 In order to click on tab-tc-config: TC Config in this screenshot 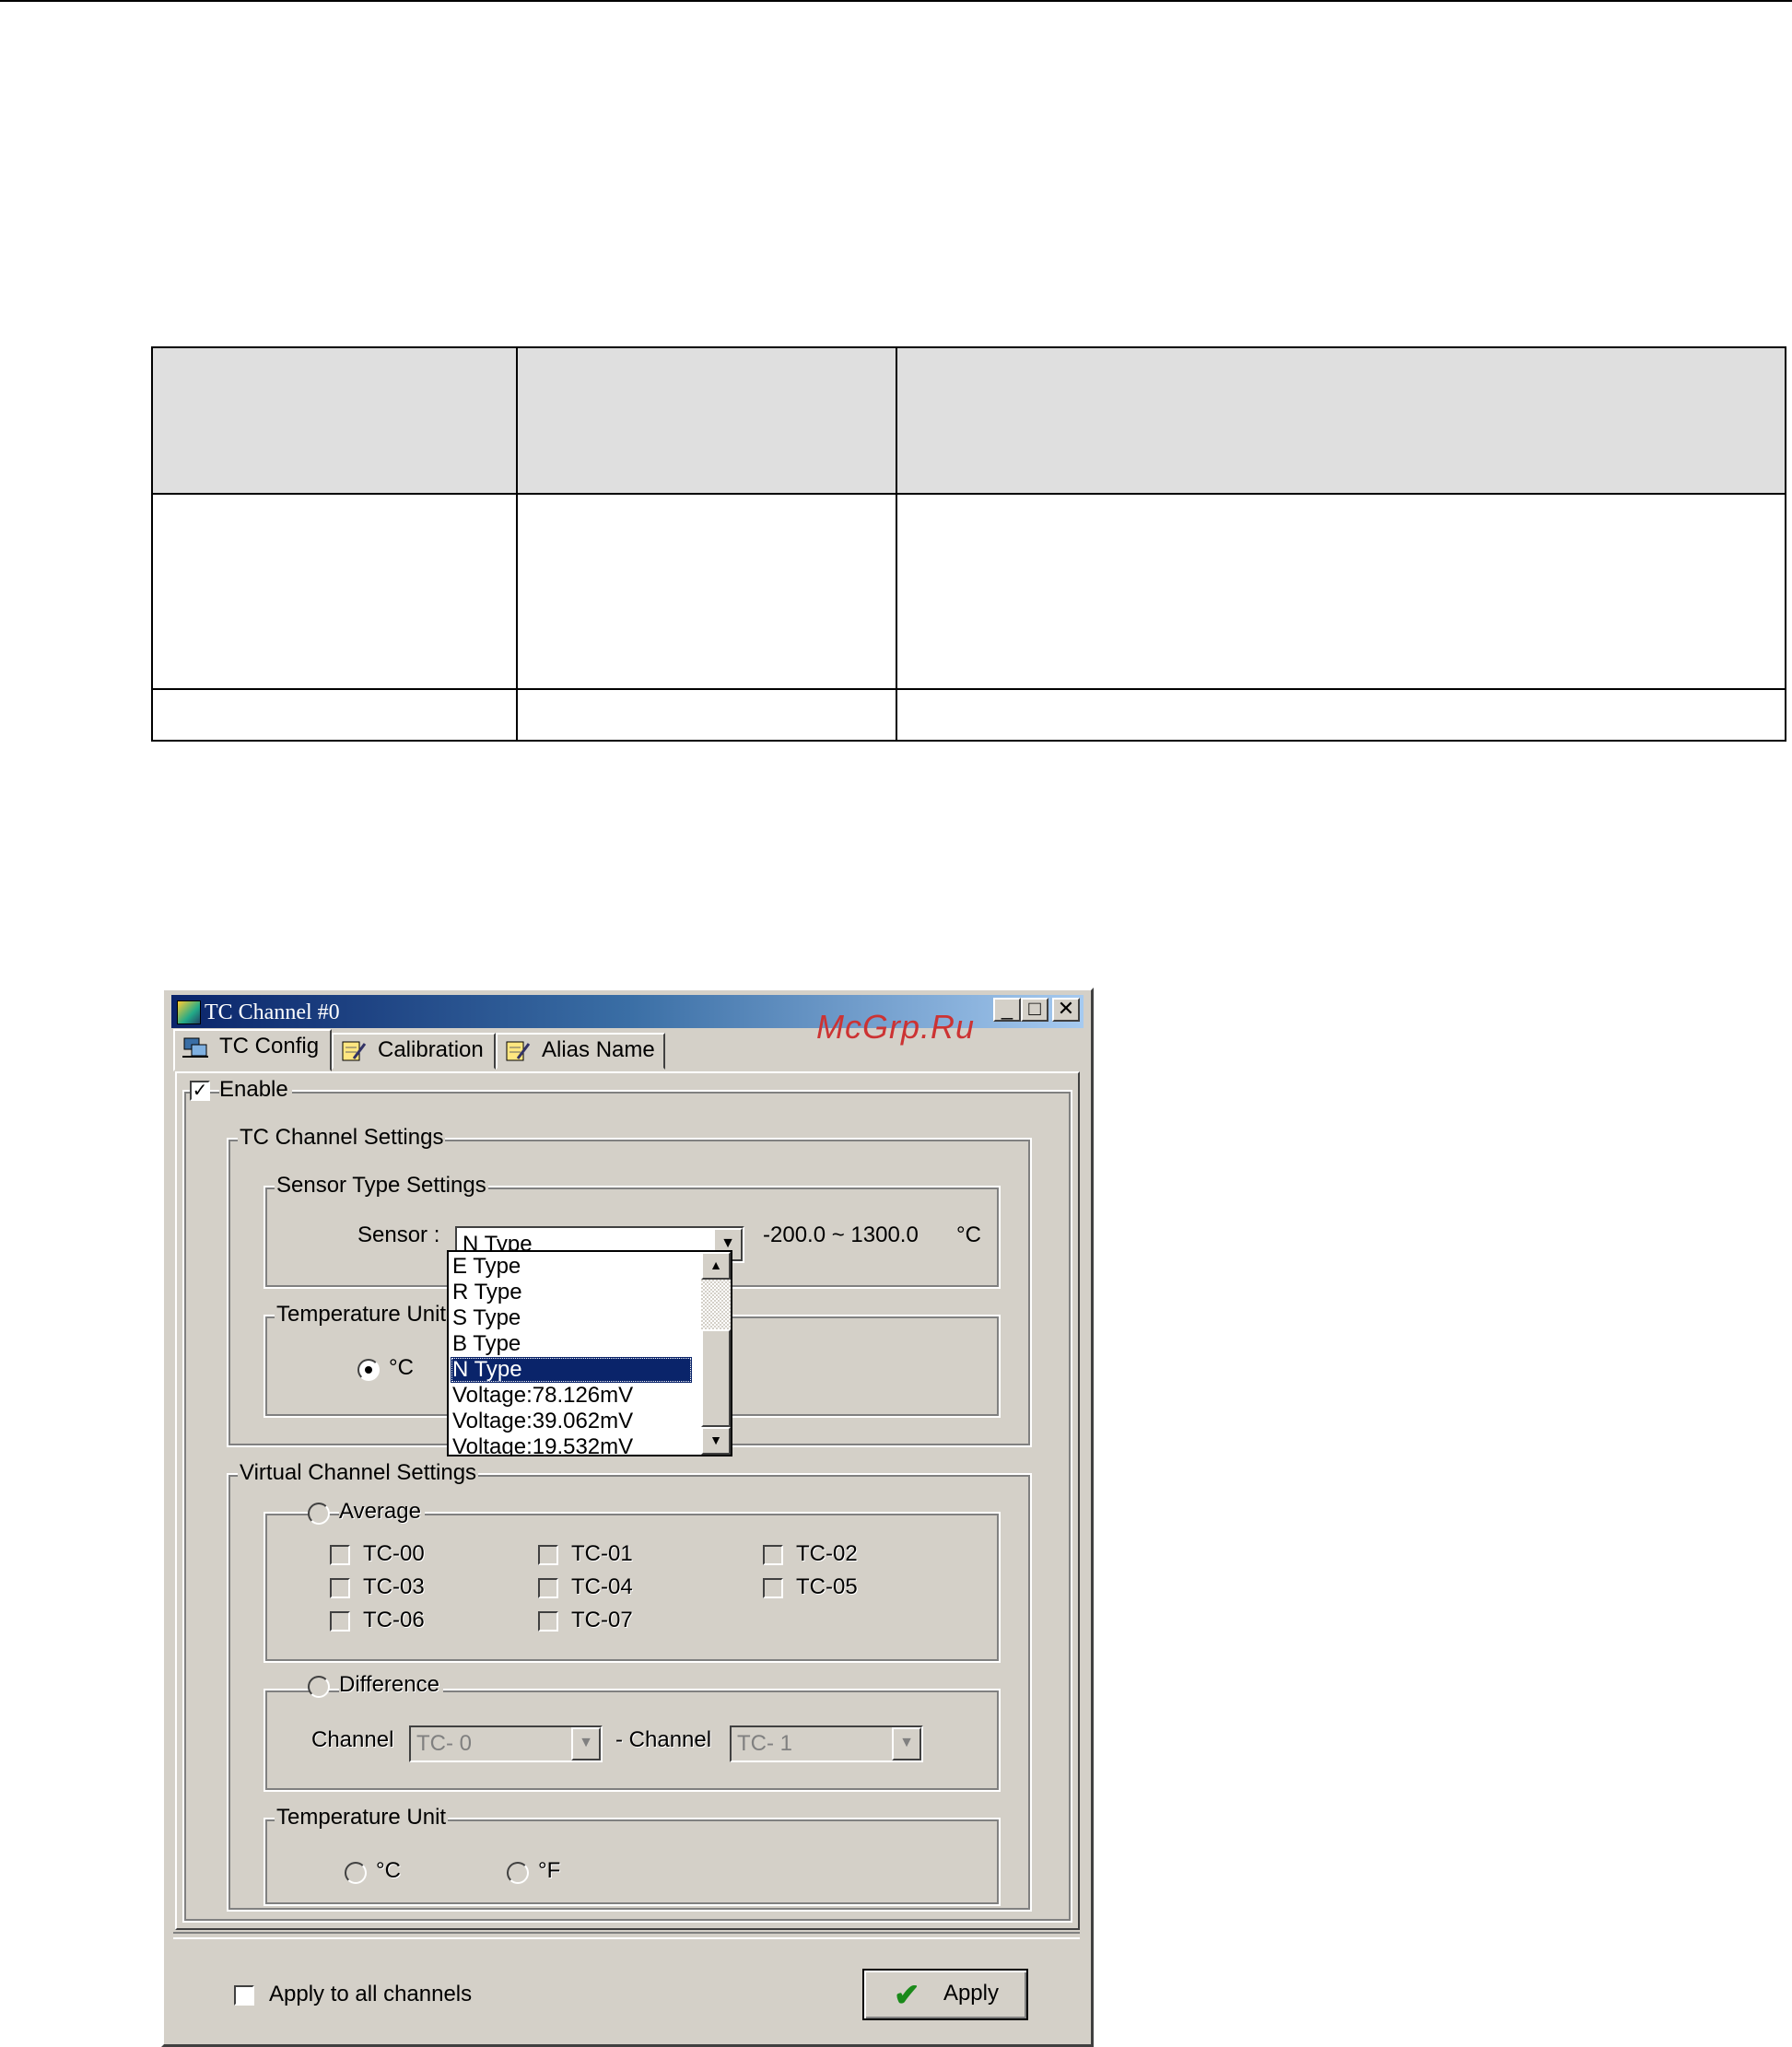, I will do `click(252, 1050)`.